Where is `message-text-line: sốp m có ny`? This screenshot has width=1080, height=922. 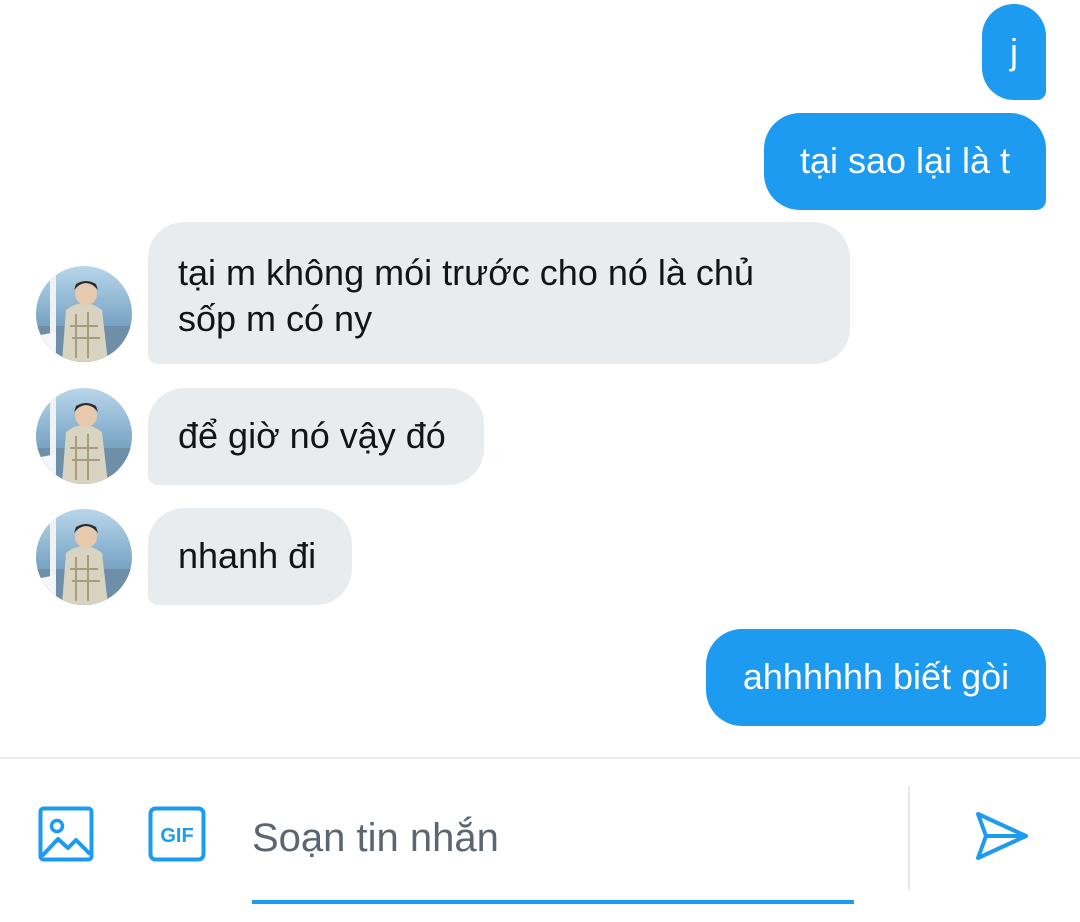
message-text-line: sốp m có ny is located at coordinates (275, 318).